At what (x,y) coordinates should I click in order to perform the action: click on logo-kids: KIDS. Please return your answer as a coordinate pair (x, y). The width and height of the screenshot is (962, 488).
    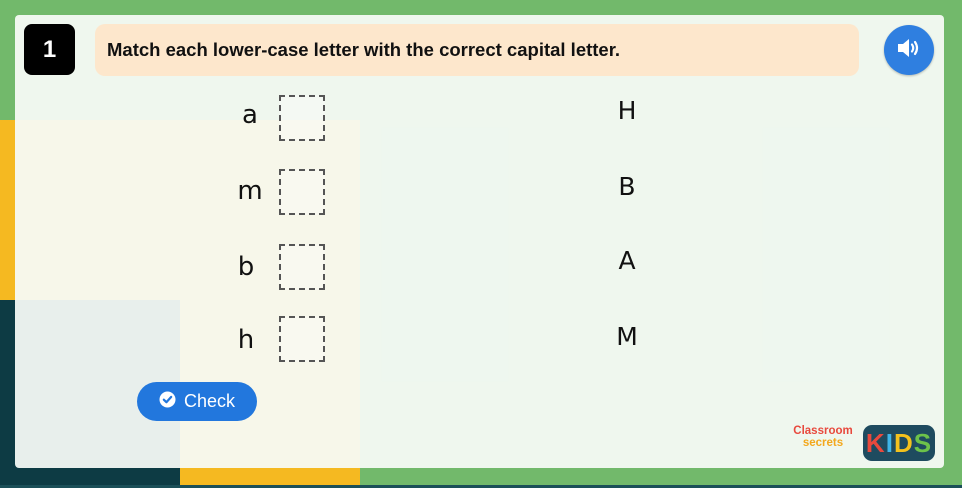
    Looking at the image, I should click on (899, 443).